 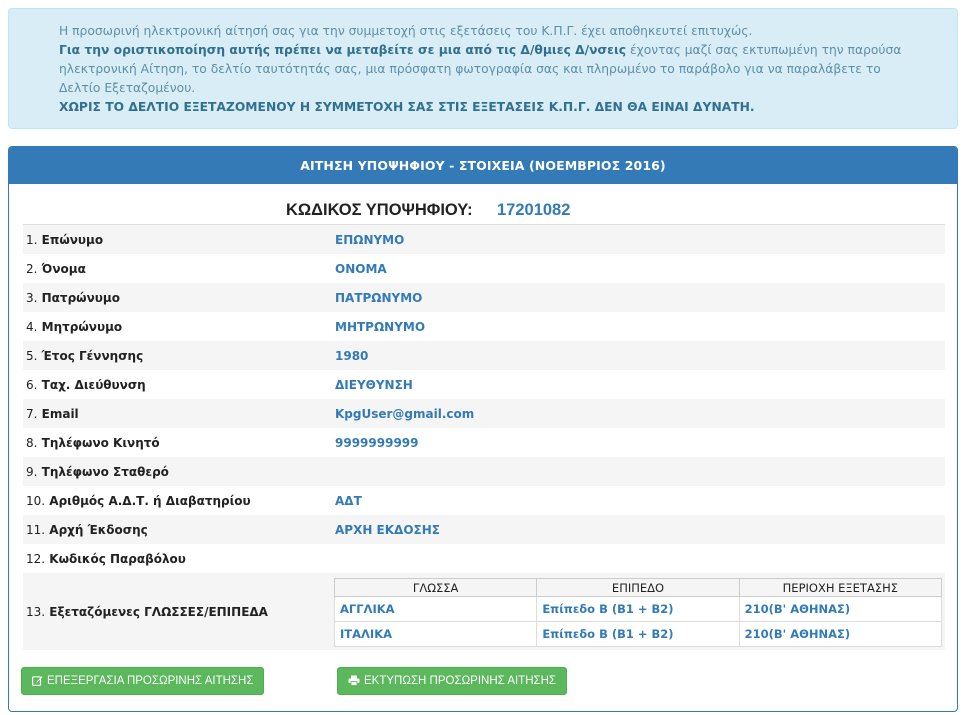 I want to click on field-label: Πατρώνυμο, so click(x=80, y=297).